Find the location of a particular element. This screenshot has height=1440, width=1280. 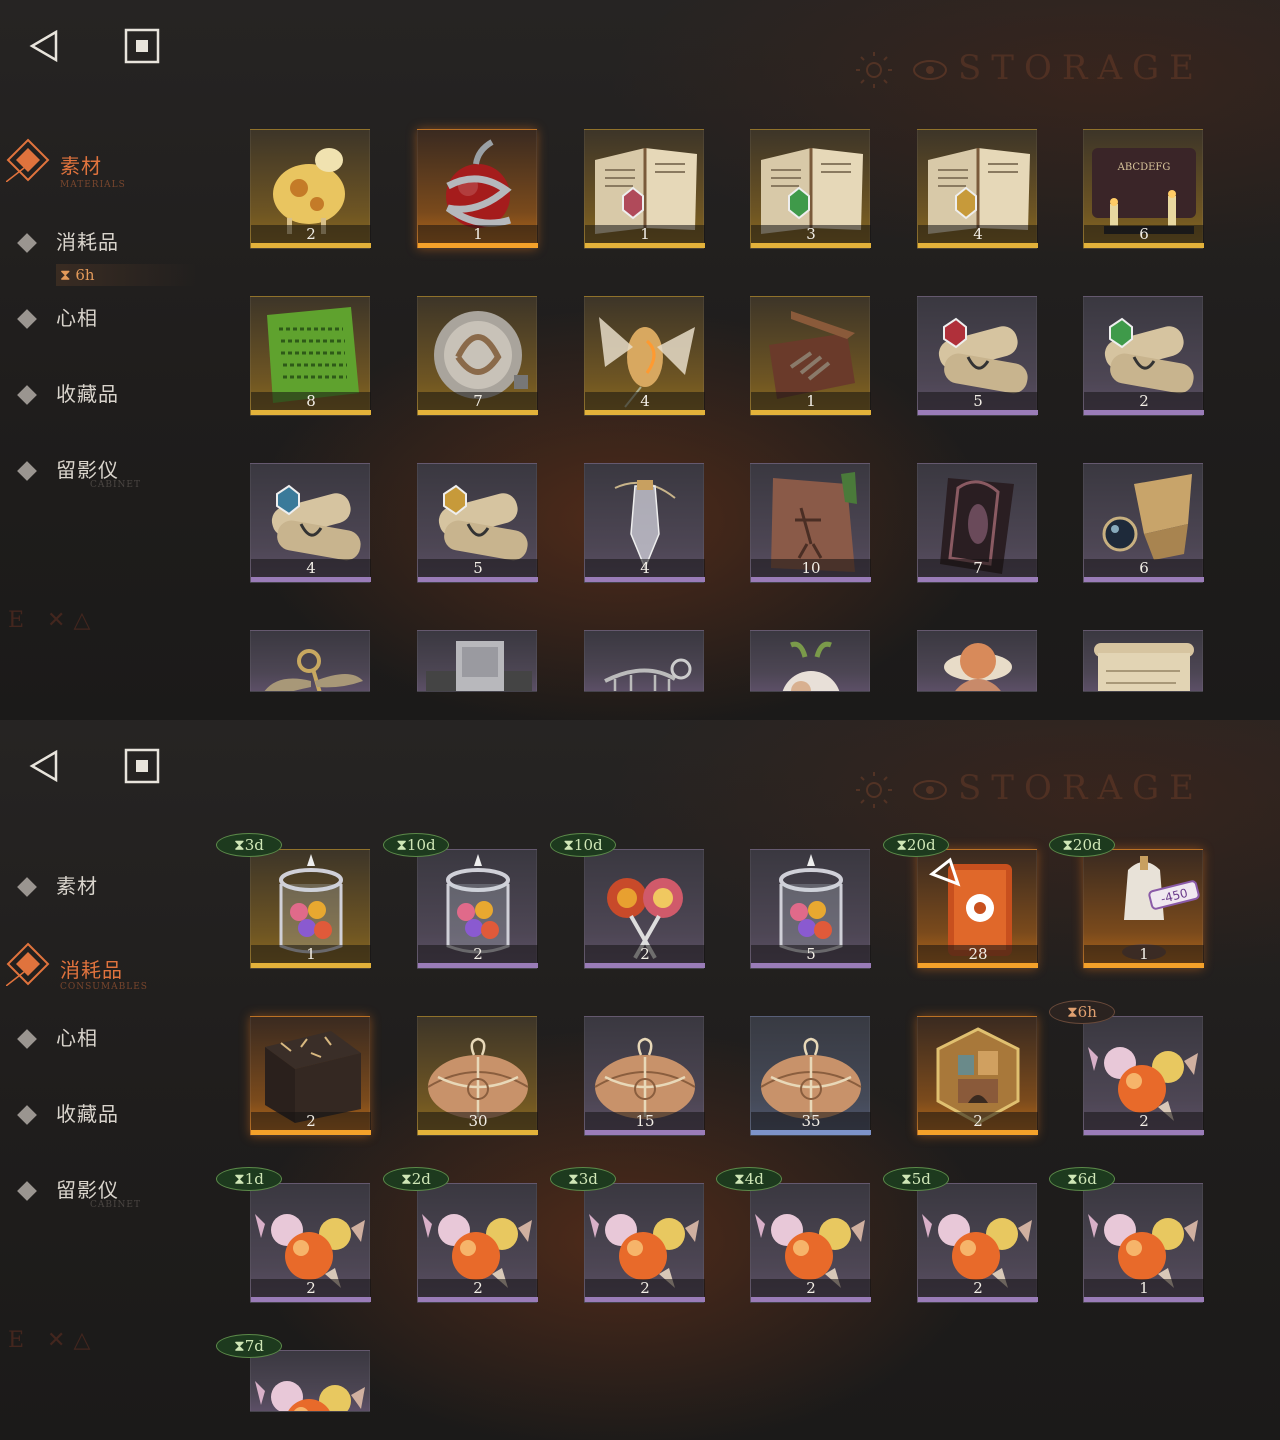

item-slot-yellow-sheep: 2 is located at coordinates (310, 189).